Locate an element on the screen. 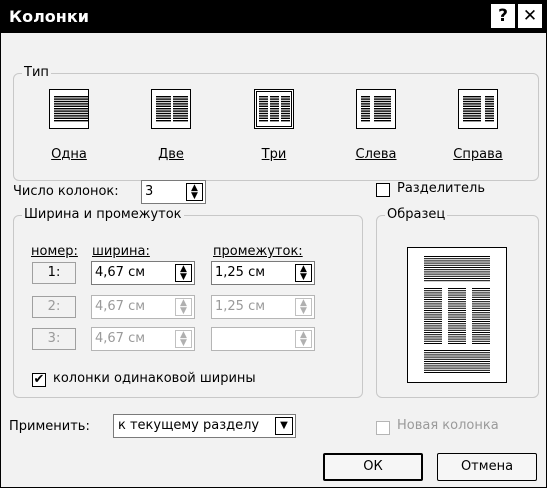 The image size is (547, 488). columns-count-value: 3 is located at coordinates (149, 191).